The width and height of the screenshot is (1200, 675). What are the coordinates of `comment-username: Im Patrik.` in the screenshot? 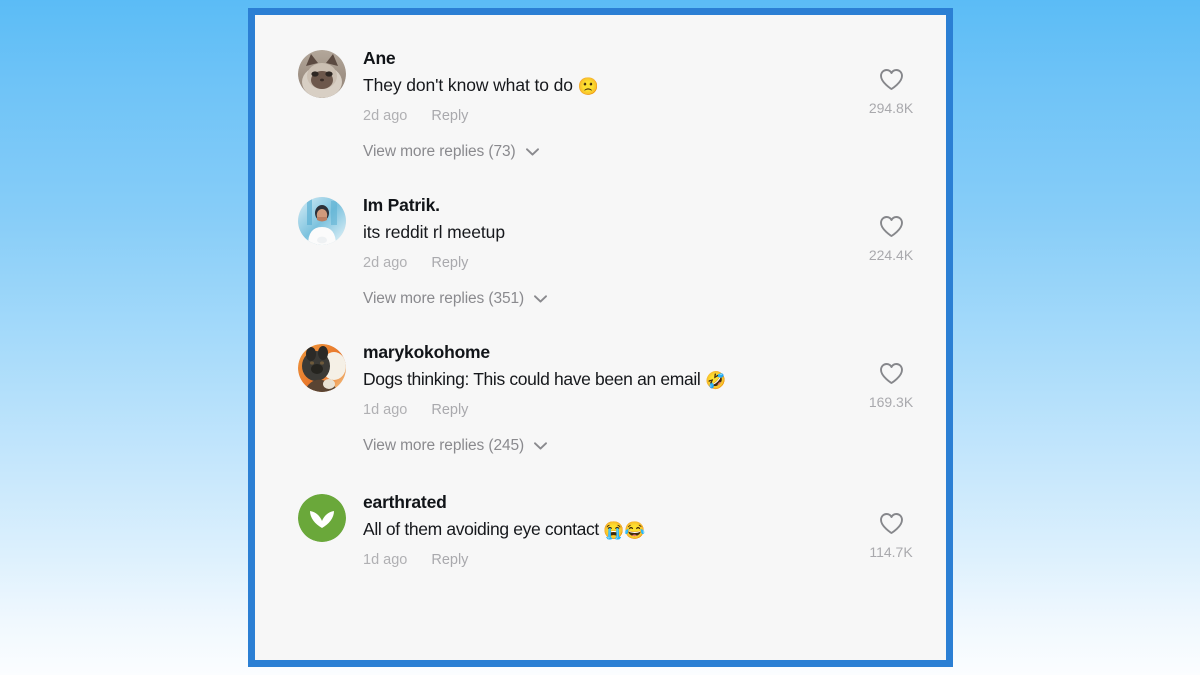 It's located at (608, 206).